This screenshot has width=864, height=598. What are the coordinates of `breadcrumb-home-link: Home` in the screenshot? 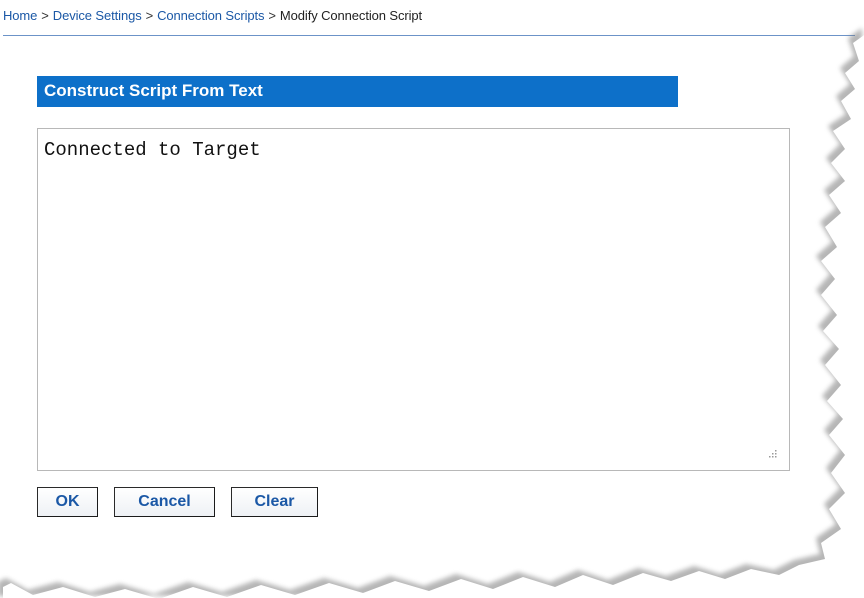 It's located at (20, 15).